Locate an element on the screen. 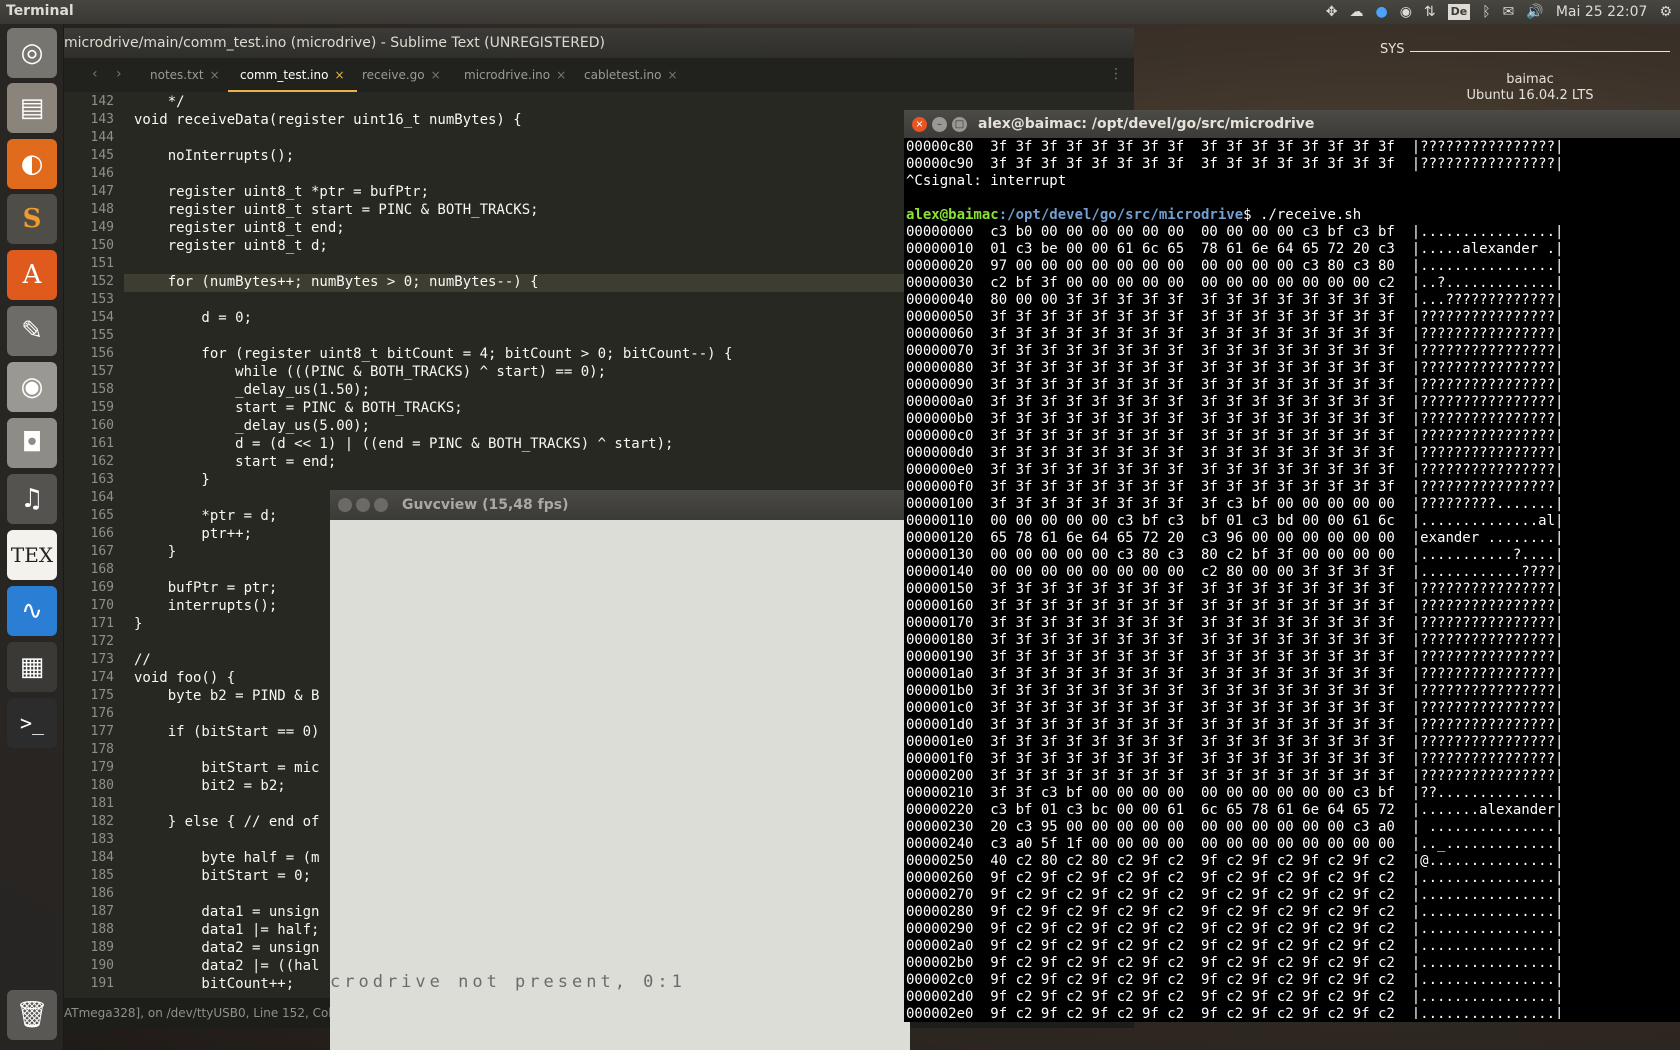  close-button: × is located at coordinates (919, 124).